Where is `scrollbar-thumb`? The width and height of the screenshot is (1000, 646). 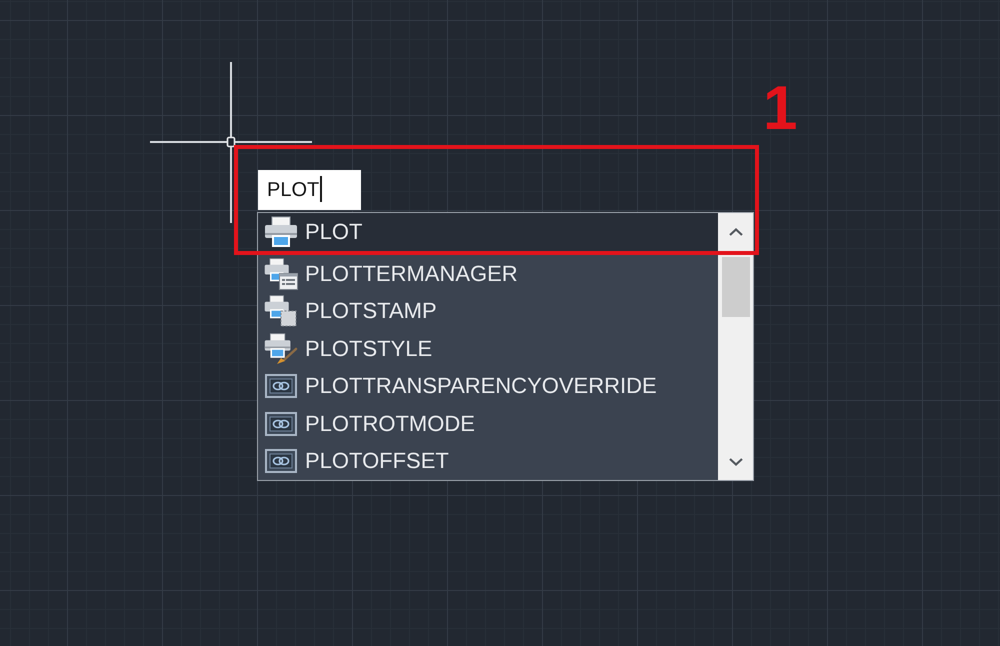 scrollbar-thumb is located at coordinates (736, 287).